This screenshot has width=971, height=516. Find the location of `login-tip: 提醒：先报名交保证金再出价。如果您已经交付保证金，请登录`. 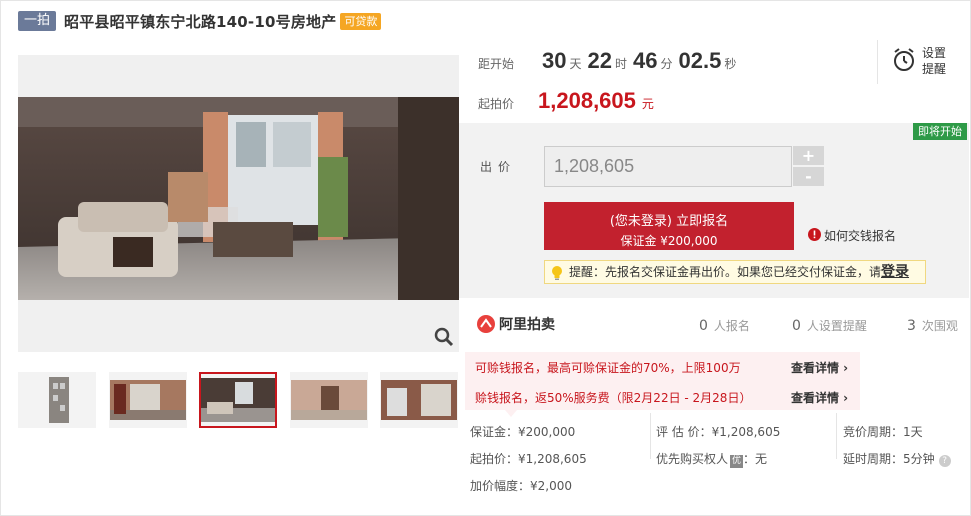

login-tip: 提醒：先报名交保证金再出价。如果您已经交付保证金，请登录 is located at coordinates (735, 272).